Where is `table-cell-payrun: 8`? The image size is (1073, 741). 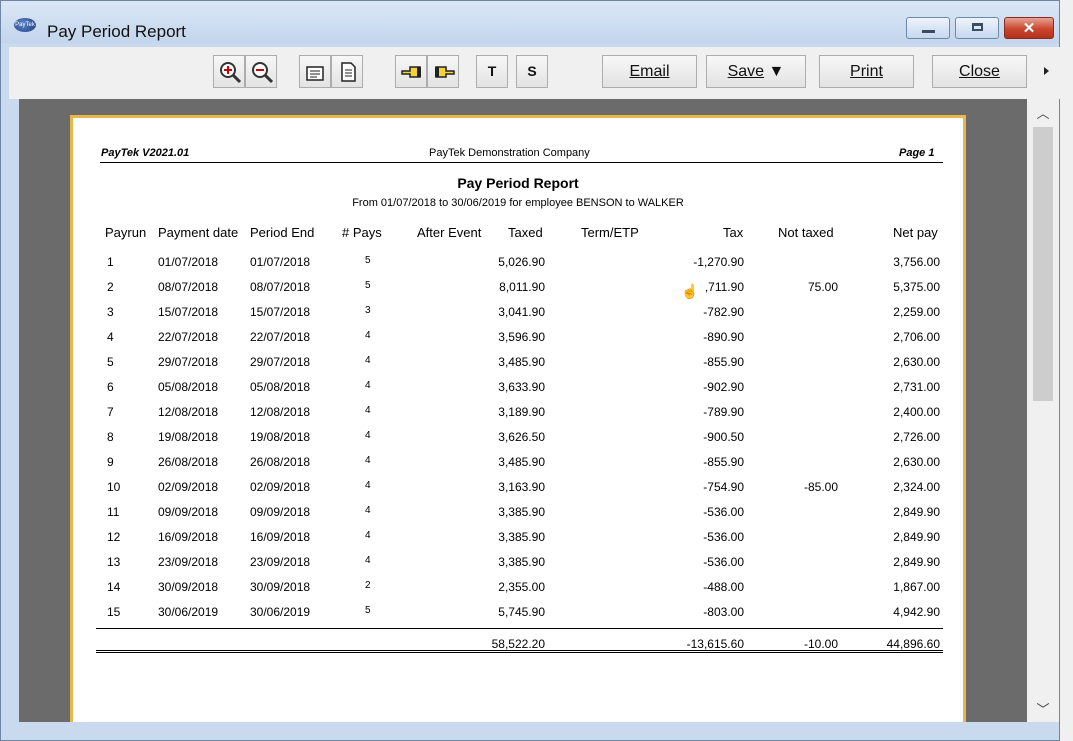
table-cell-payrun: 8 is located at coordinates (110, 437).